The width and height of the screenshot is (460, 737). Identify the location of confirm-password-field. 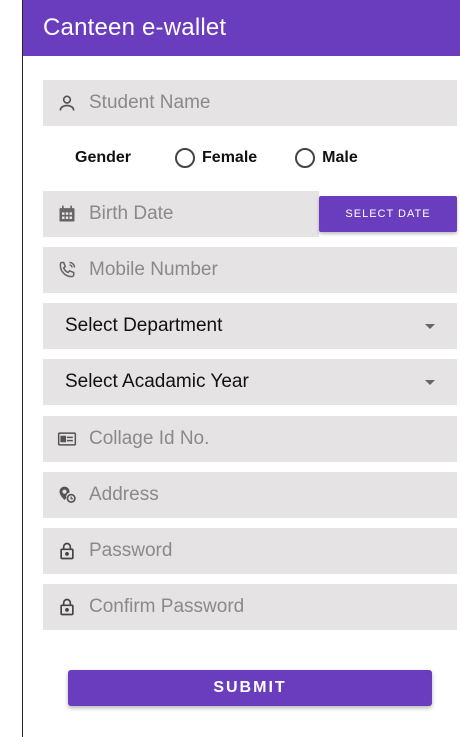
(250, 607).